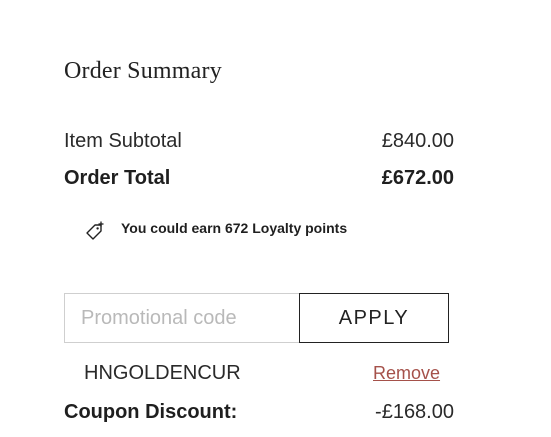 The image size is (551, 437). I want to click on order-summary-title: Order Summary, so click(143, 71).